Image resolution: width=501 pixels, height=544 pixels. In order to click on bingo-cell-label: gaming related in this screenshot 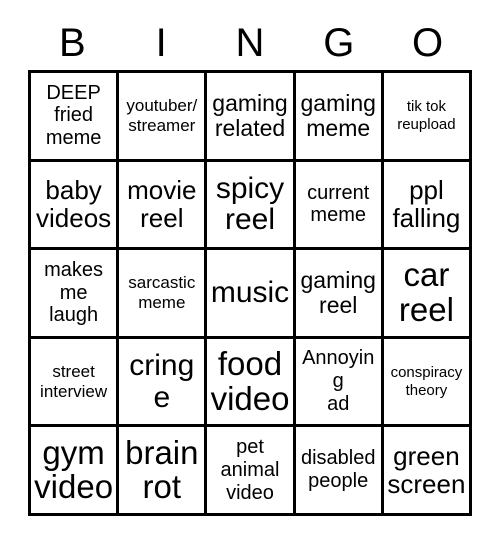, I will do `click(250, 115)`.